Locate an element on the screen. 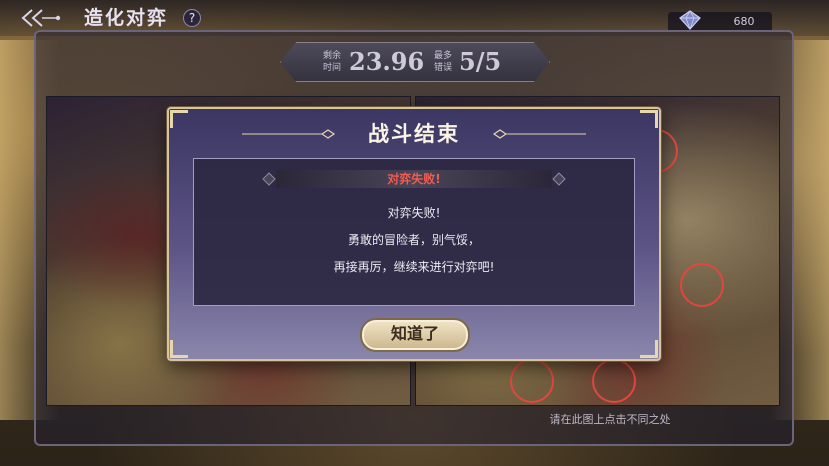 The width and height of the screenshot is (829, 466). crystal-icon is located at coordinates (690, 20).